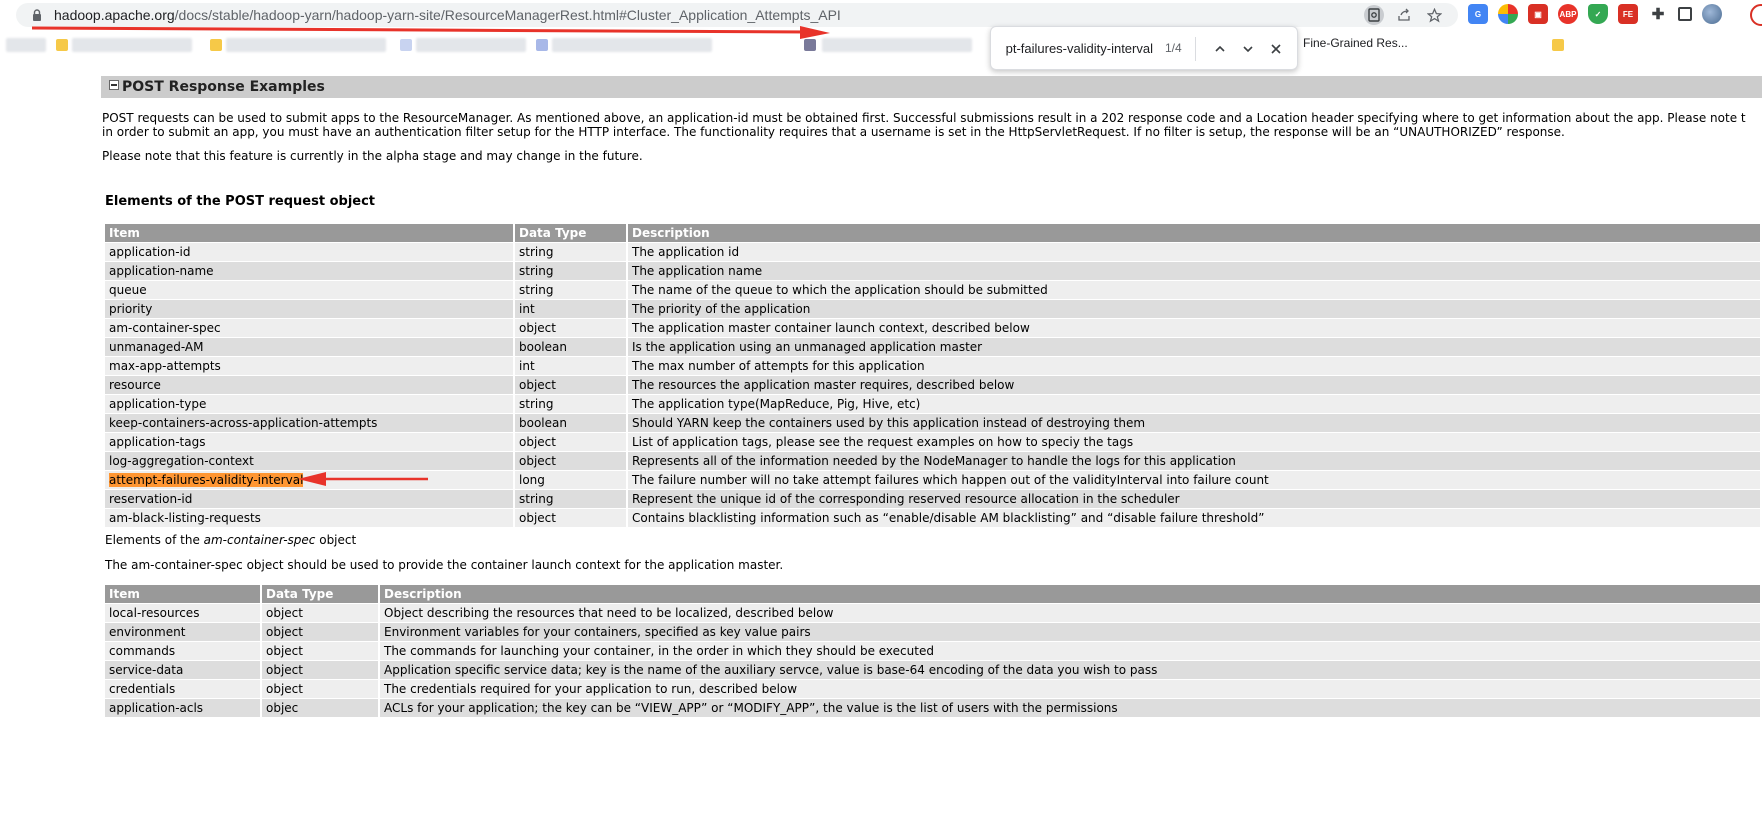 The width and height of the screenshot is (1762, 815). What do you see at coordinates (1628, 14) in the screenshot?
I see `fe-helper-extension-icon: FE` at bounding box center [1628, 14].